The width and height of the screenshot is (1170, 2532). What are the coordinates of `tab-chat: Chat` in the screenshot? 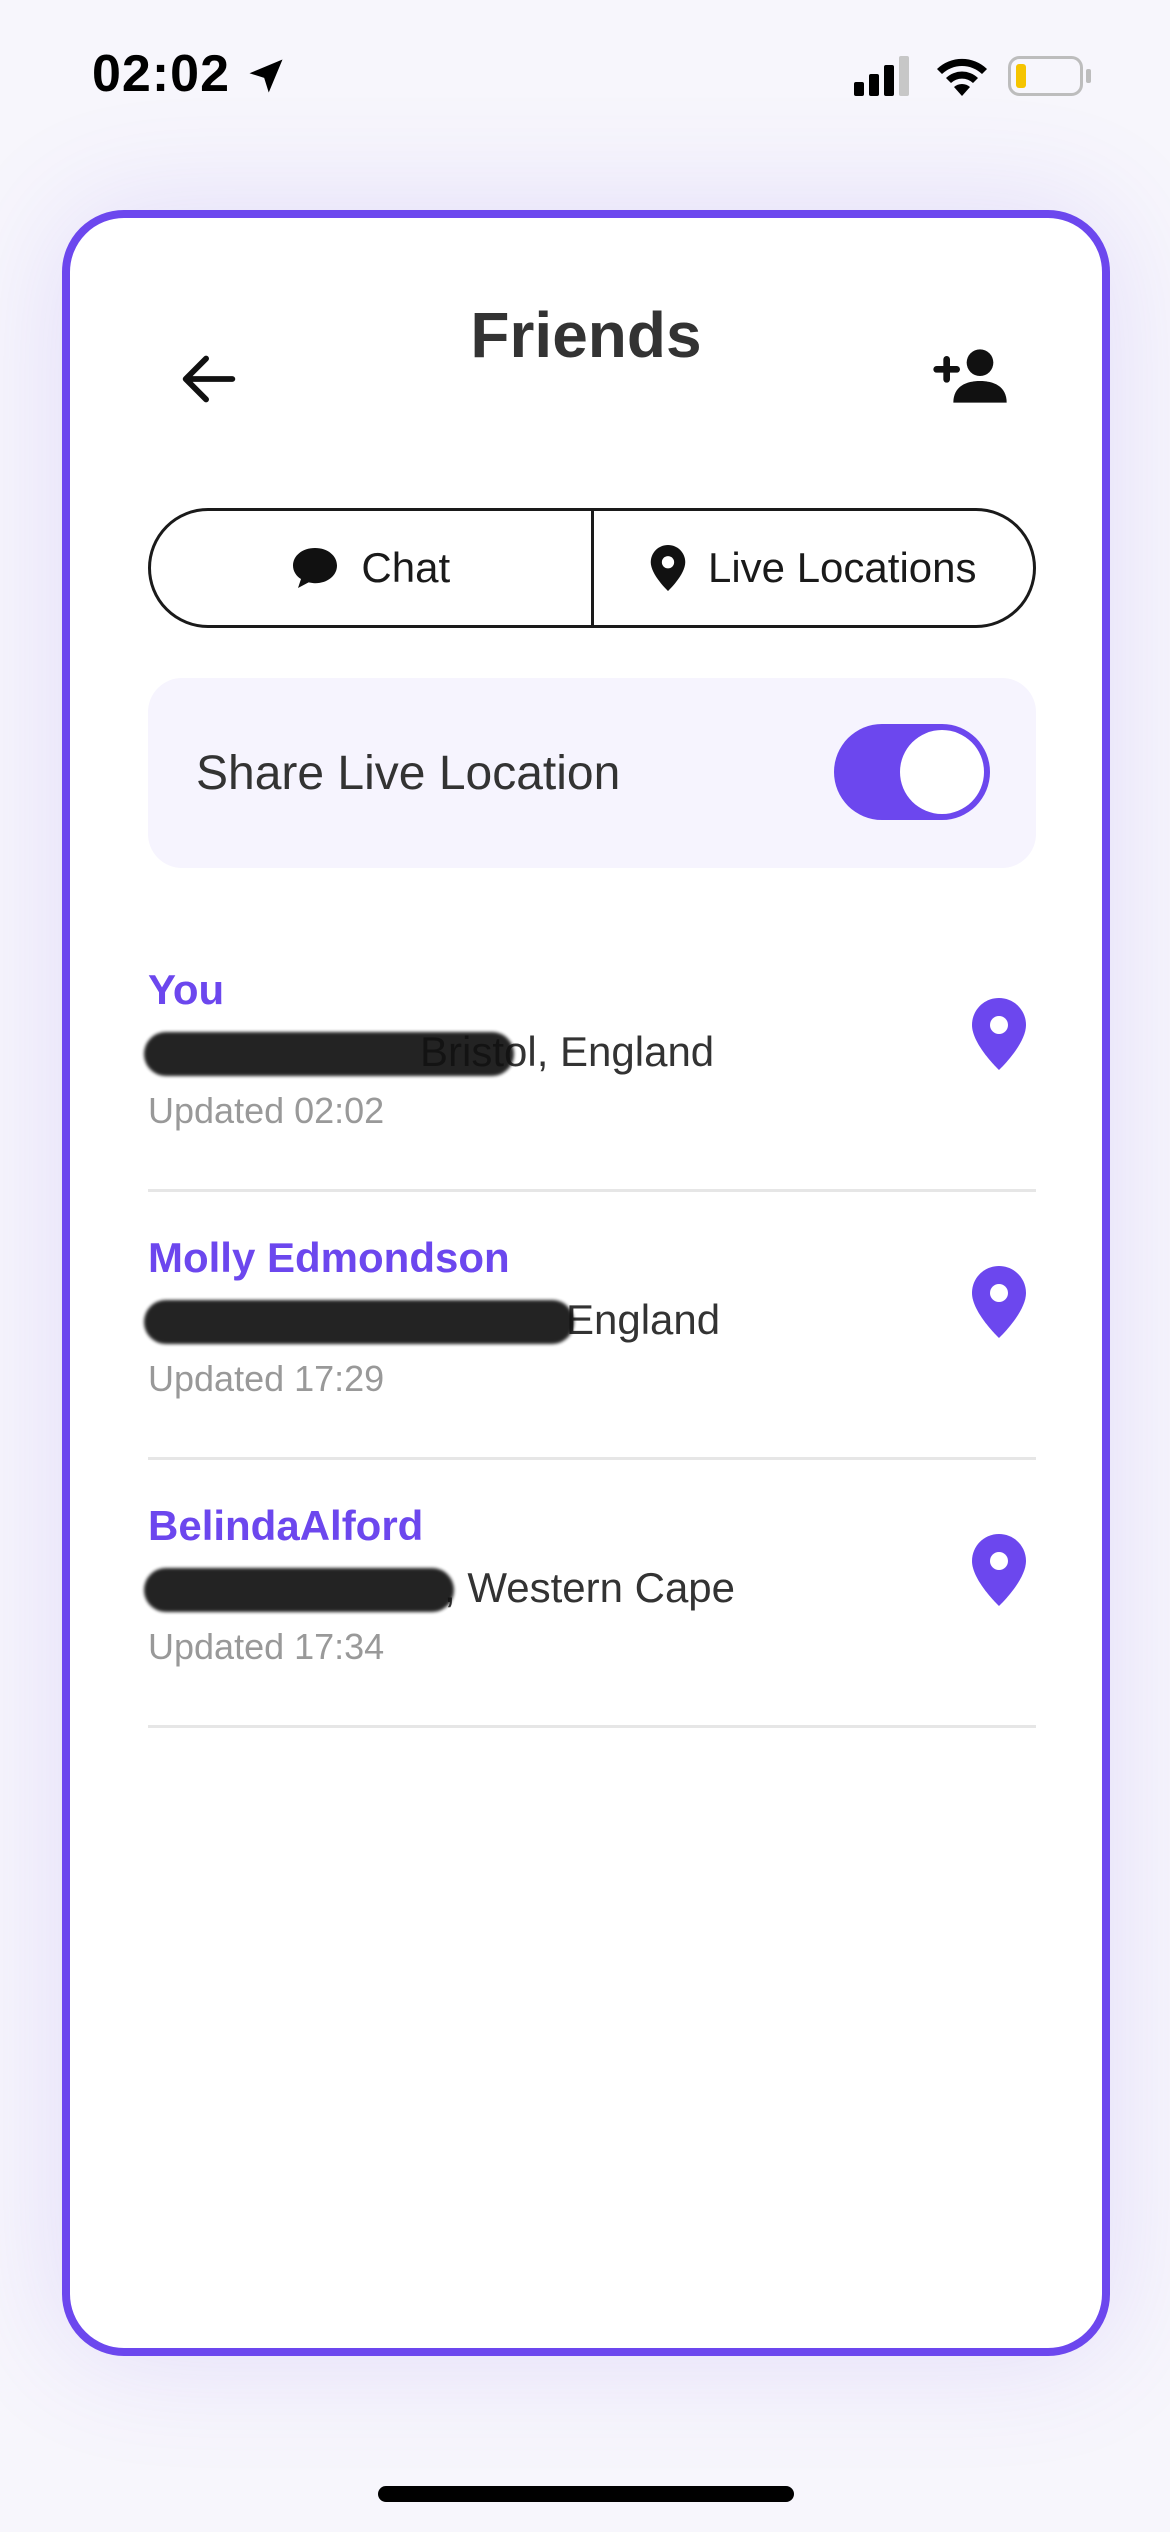 It's located at (371, 568).